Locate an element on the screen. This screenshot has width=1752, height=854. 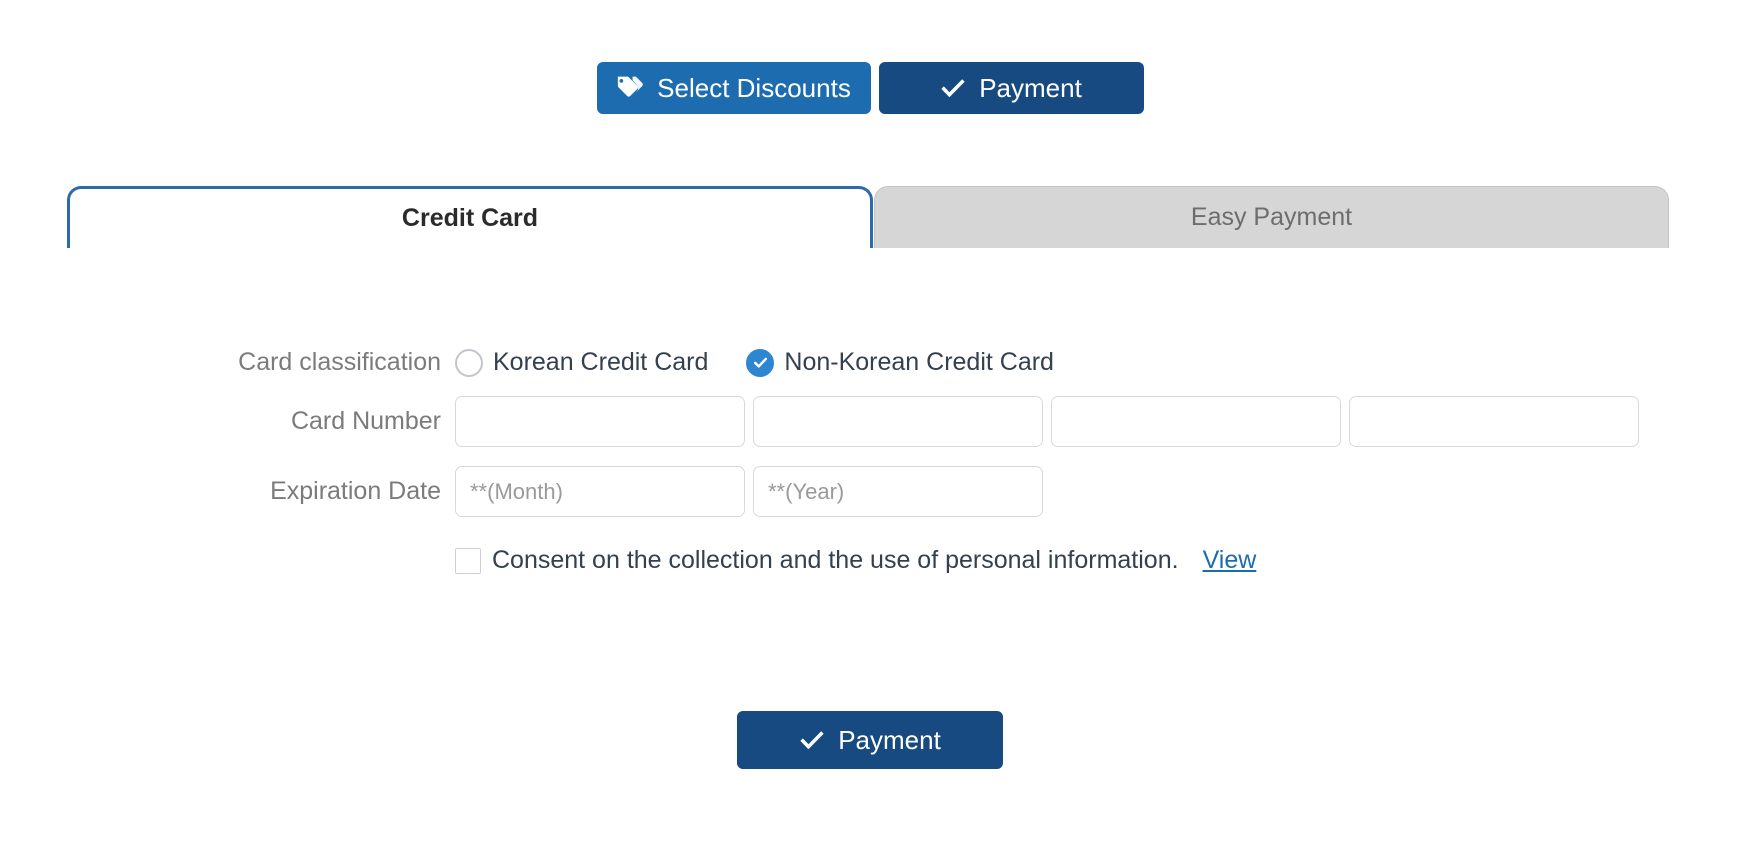
consent-view-link: View is located at coordinates (1230, 560).